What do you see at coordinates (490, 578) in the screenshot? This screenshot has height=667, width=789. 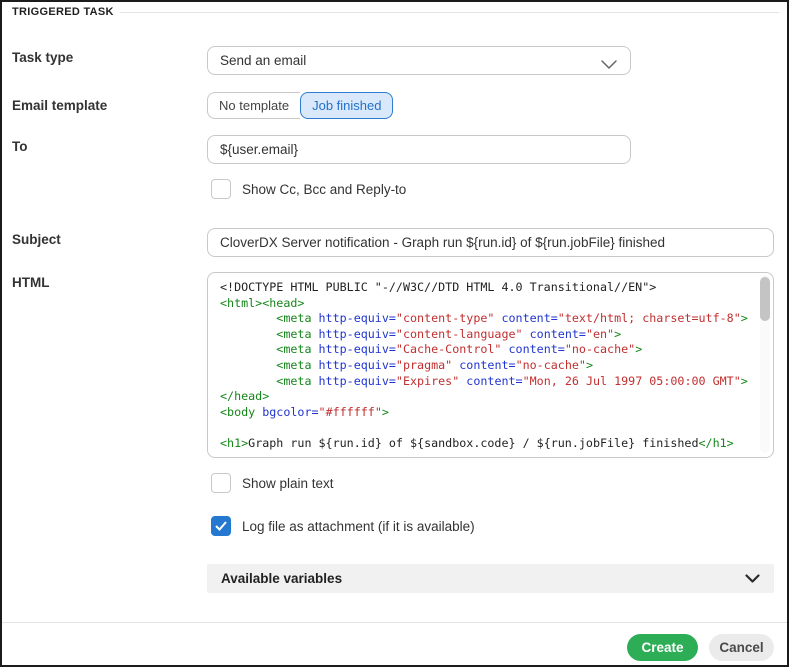 I see `available-variables-header: Available variables` at bounding box center [490, 578].